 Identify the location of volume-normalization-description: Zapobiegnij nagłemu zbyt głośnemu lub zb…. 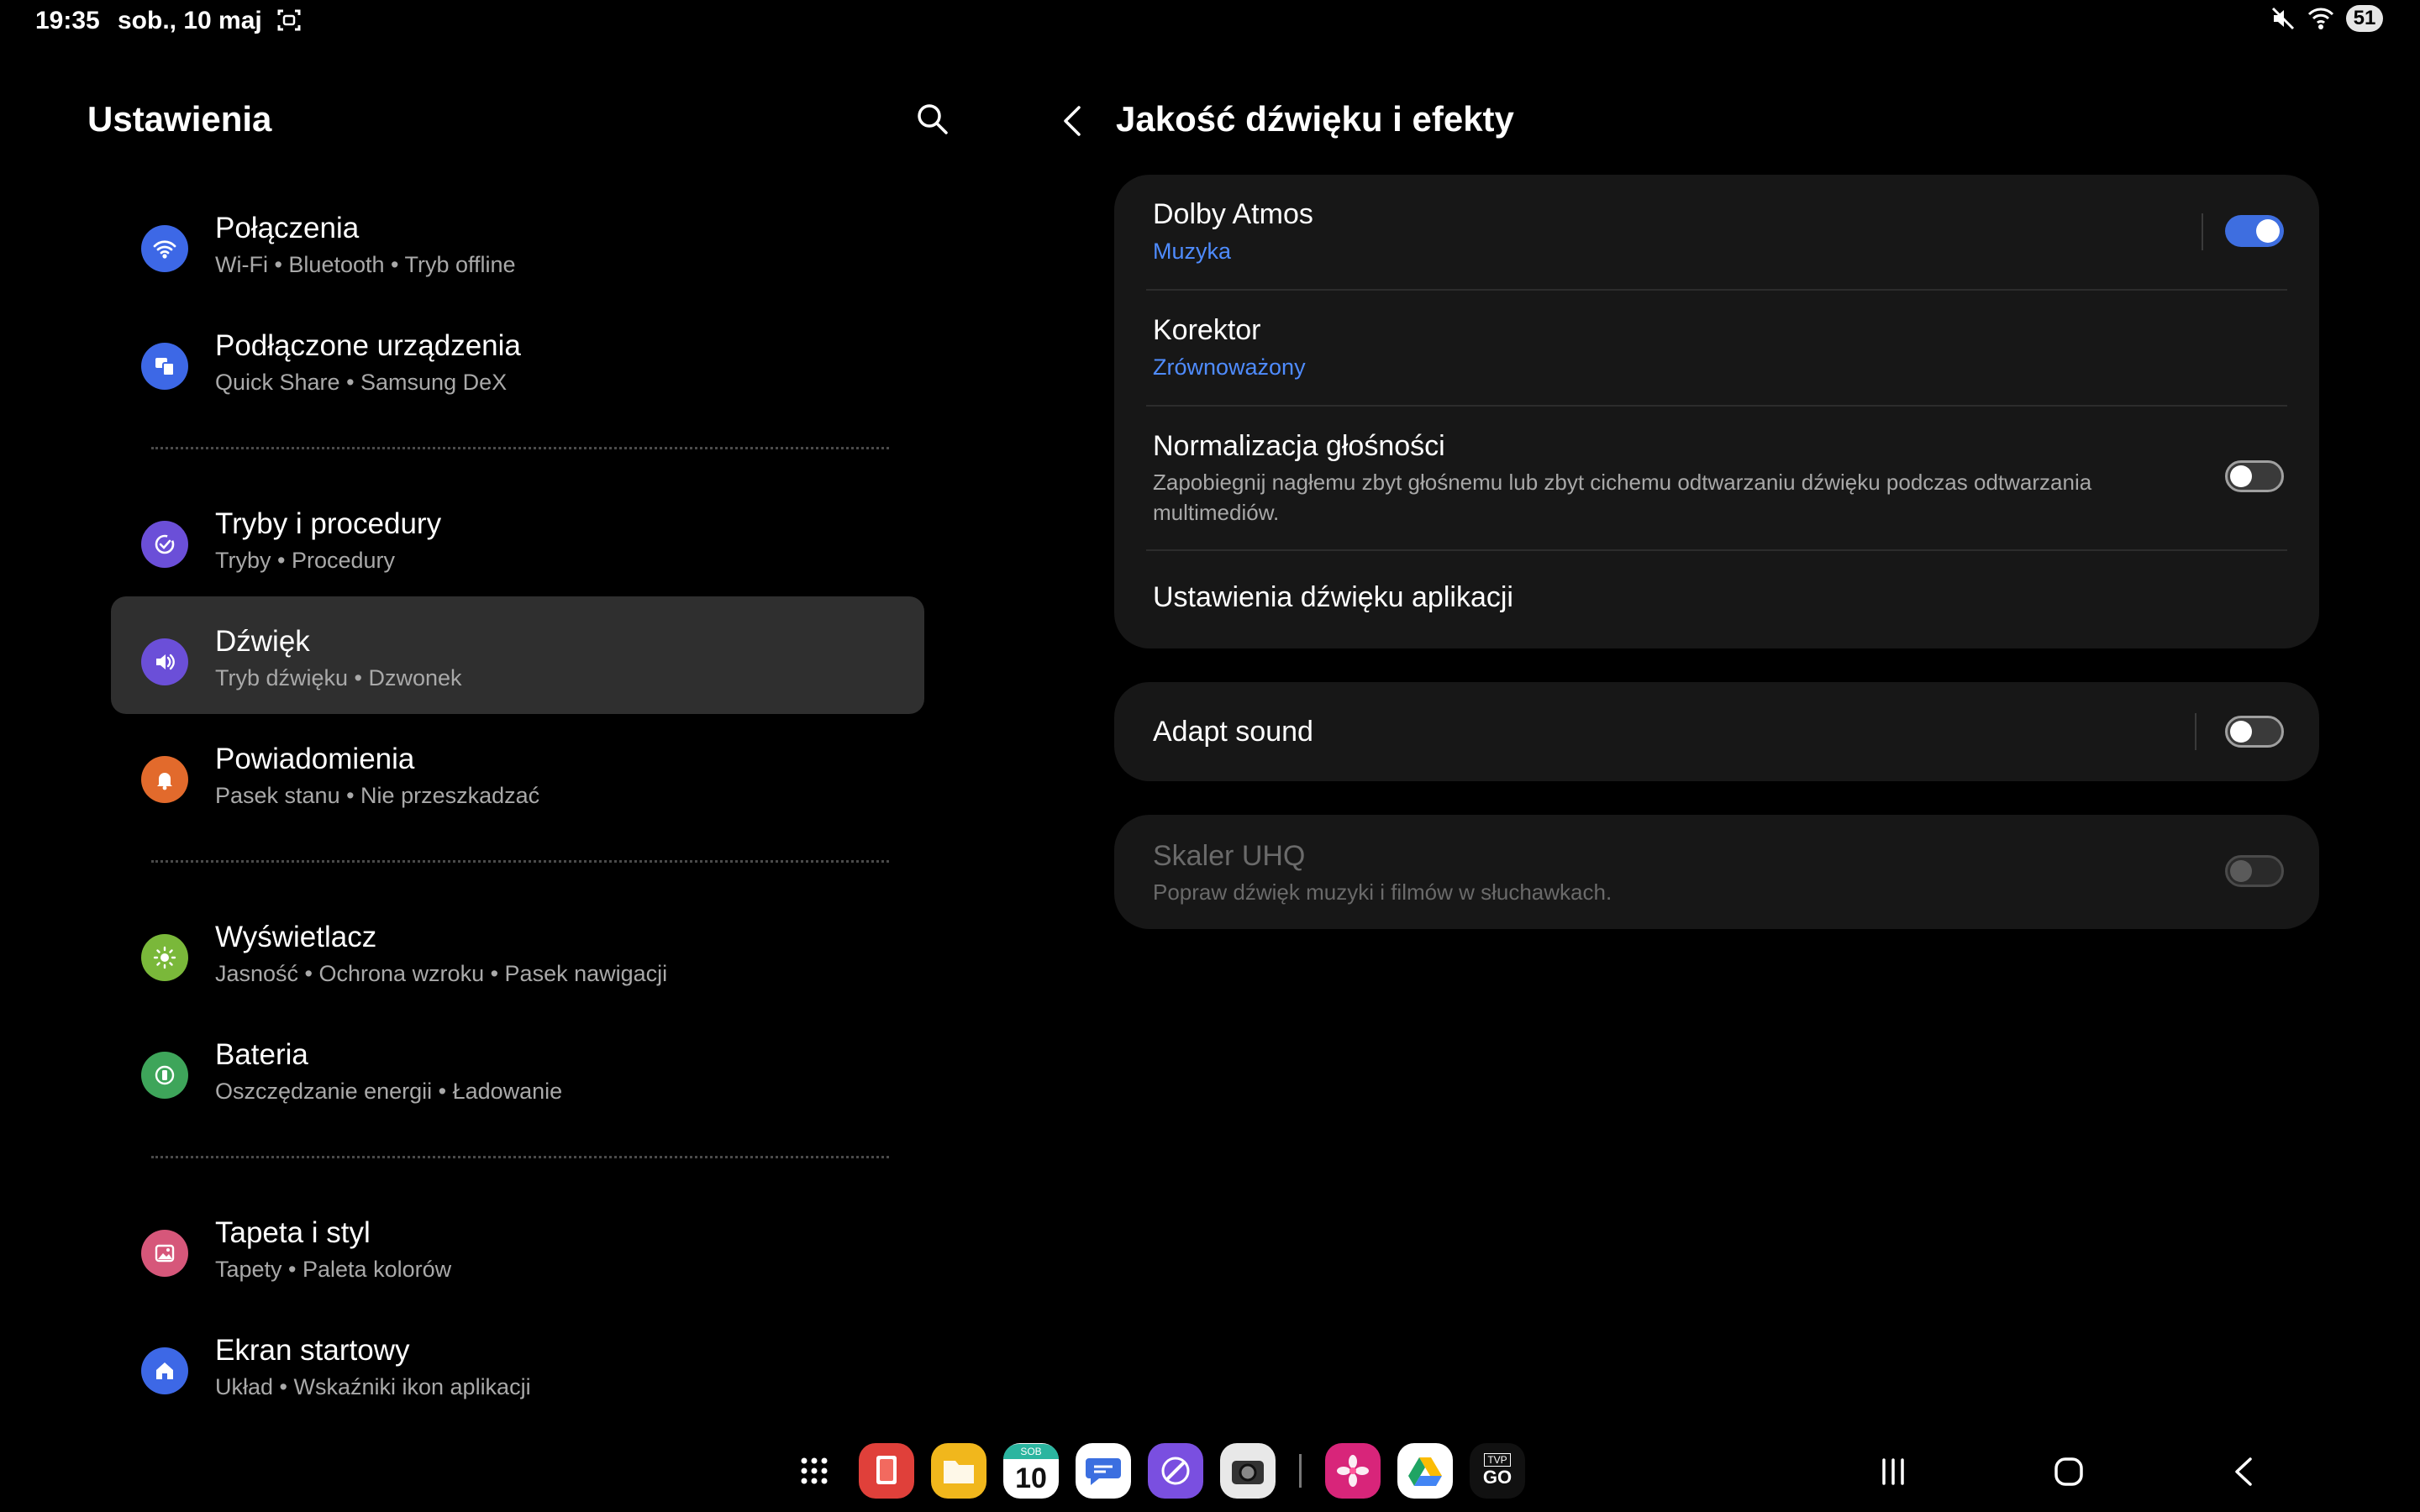
(1622, 497).